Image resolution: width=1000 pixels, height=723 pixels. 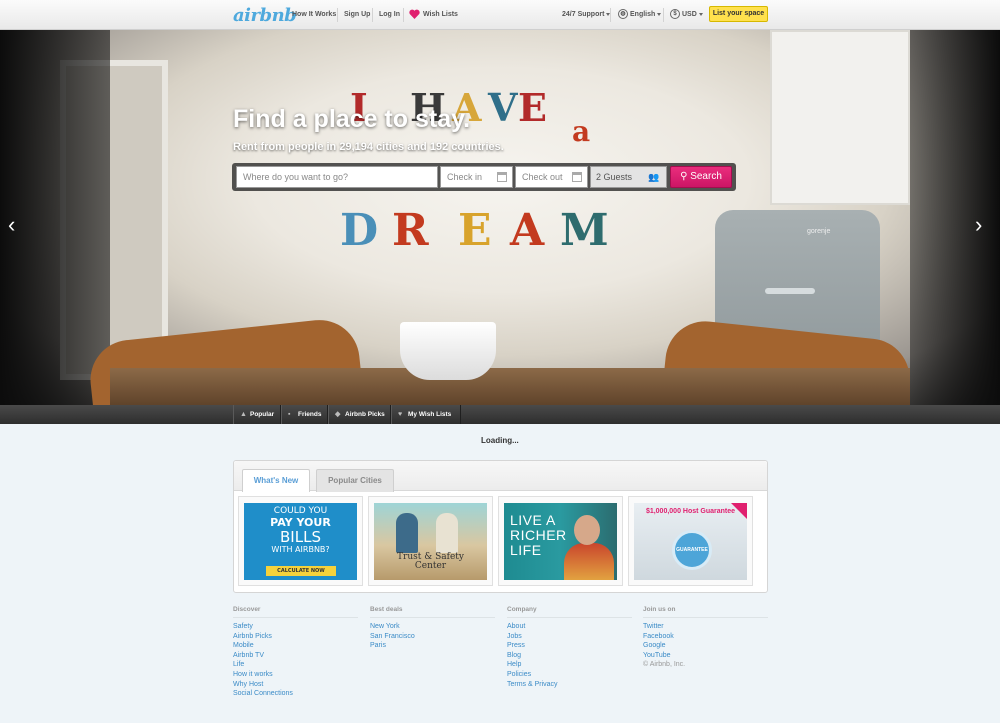 I want to click on dollar-icon: $, so click(x=675, y=14).